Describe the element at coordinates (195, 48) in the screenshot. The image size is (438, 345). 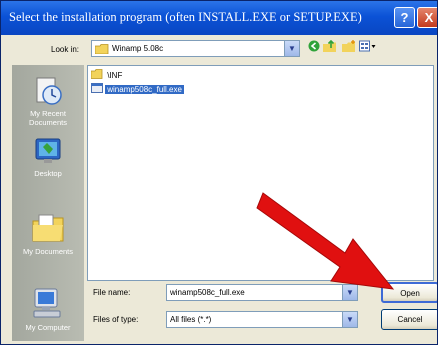
I see `look-in-combo: Winamp 5.08c ▼` at that location.